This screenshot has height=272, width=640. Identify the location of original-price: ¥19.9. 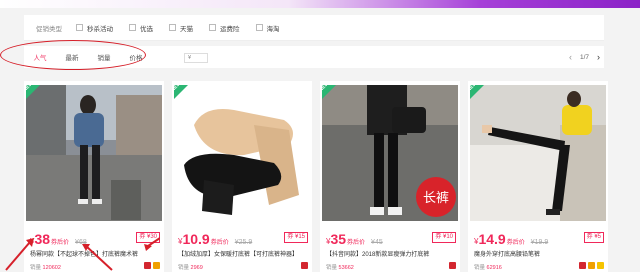
(539, 242).